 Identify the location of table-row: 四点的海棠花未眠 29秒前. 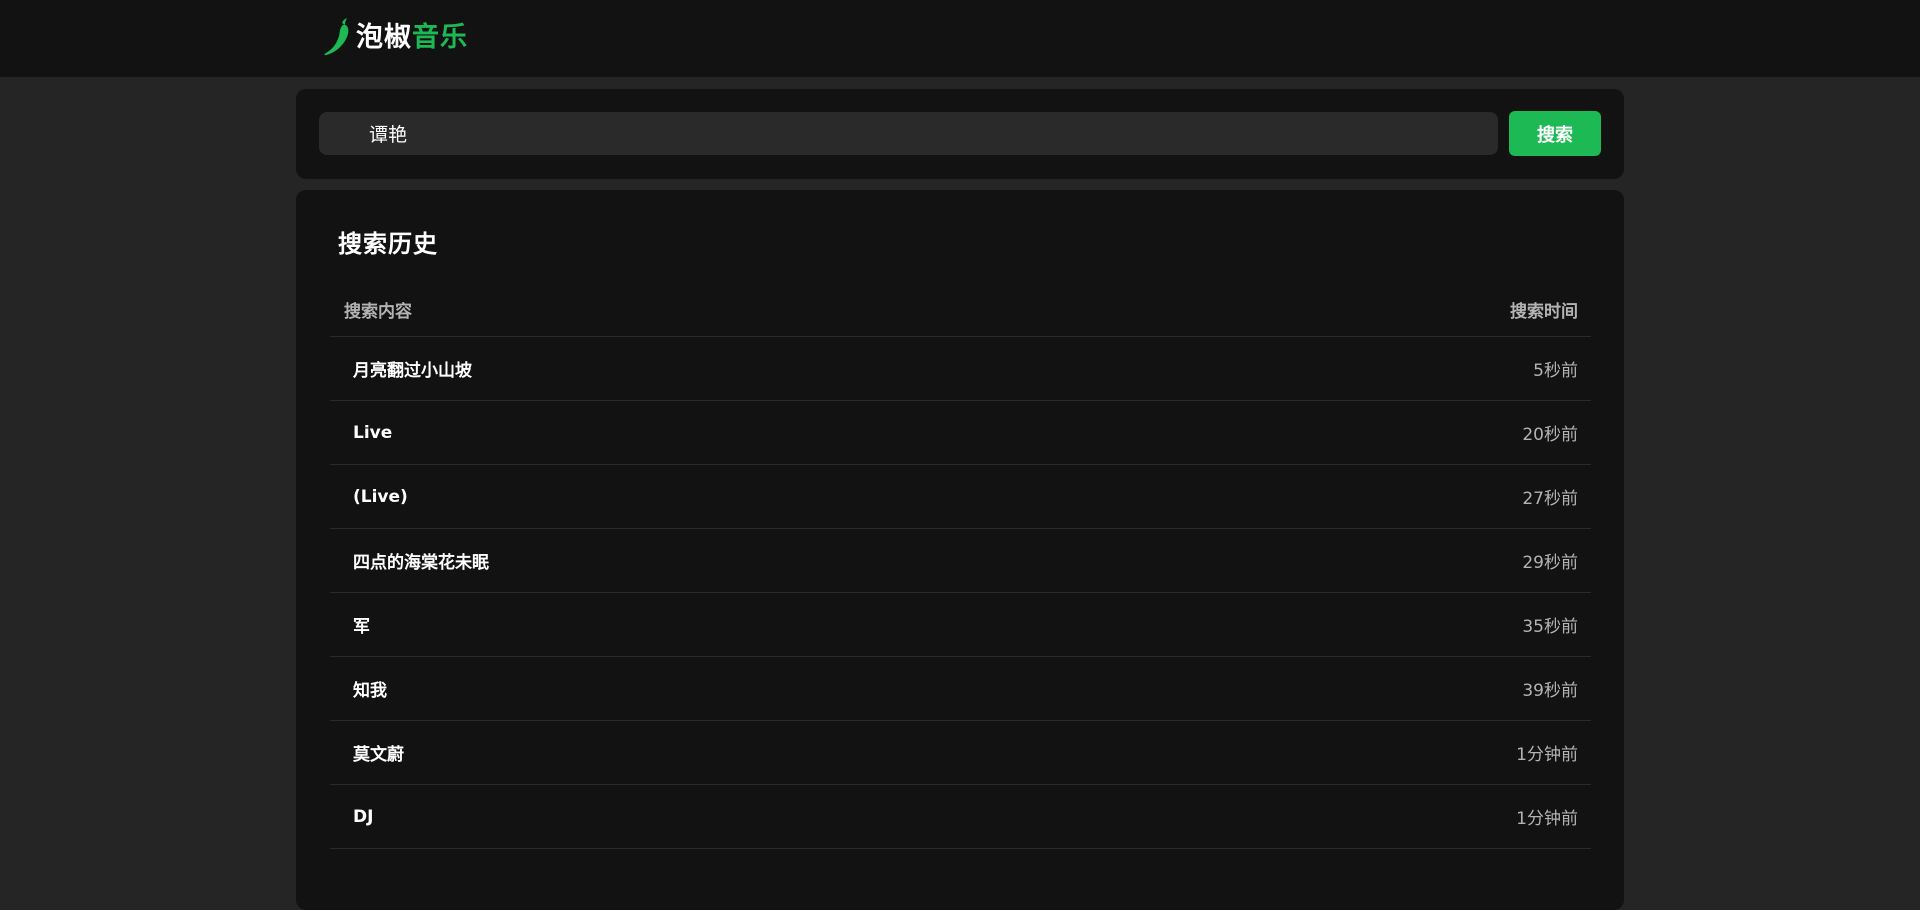
(960, 561).